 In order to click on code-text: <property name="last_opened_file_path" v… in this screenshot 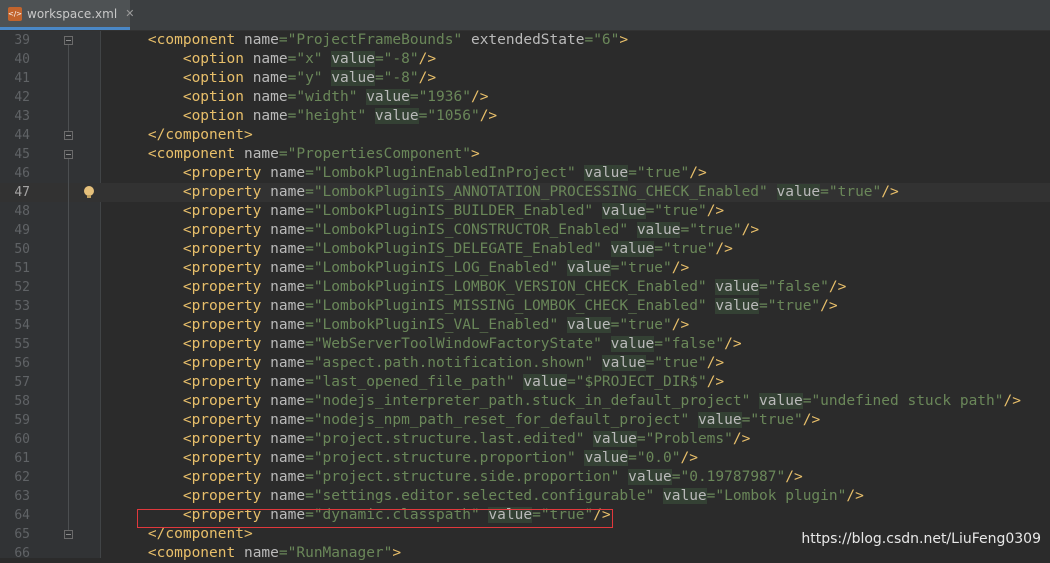, I will do `click(453, 382)`.